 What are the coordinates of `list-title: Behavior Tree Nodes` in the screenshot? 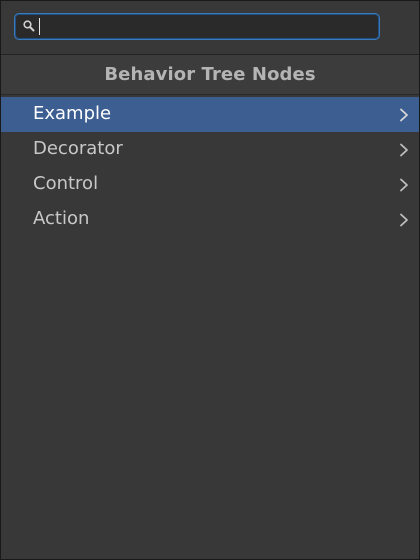 It's located at (210, 74).